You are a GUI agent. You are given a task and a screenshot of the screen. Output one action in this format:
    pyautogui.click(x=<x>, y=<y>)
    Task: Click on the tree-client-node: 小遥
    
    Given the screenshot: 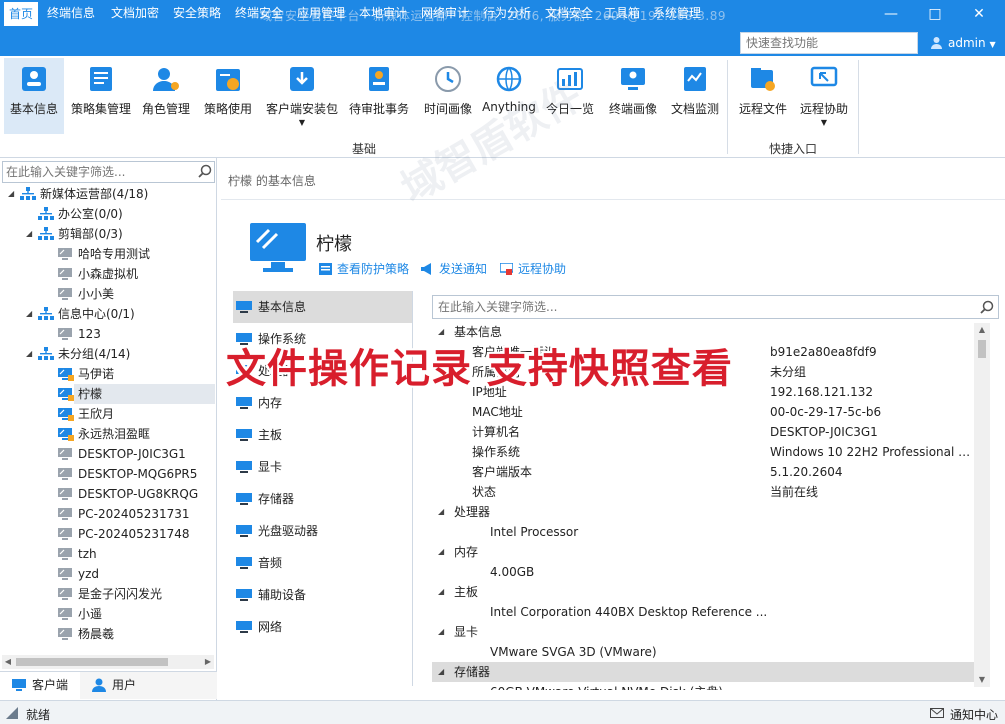 What is the action you would take?
    pyautogui.click(x=107, y=614)
    